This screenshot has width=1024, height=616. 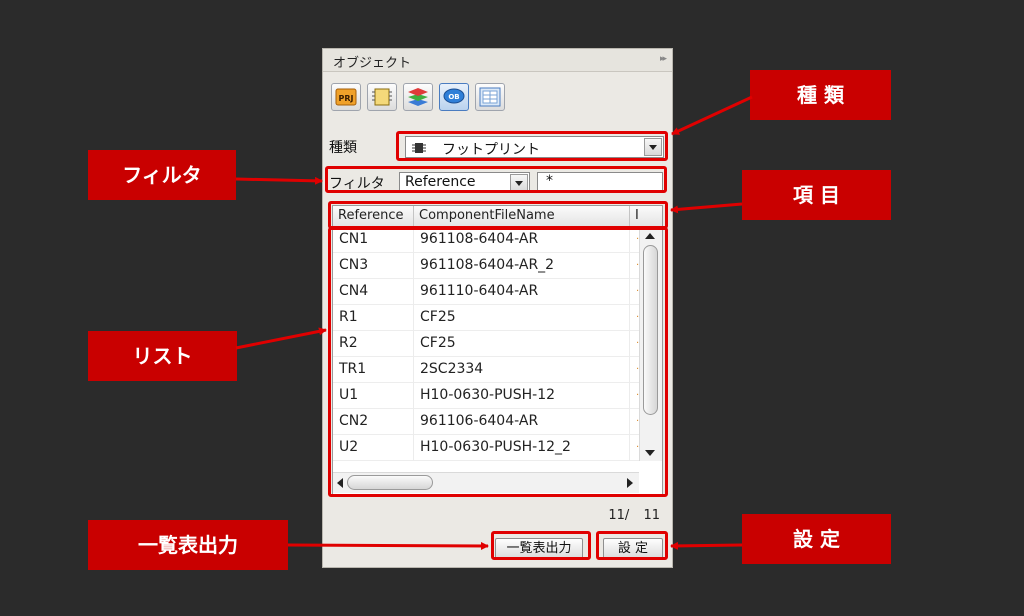 I want to click on scroll-right-icon, so click(x=630, y=483).